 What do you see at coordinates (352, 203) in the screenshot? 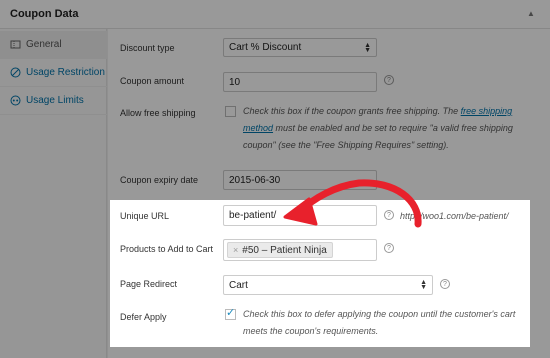
I see `annotation-arrow-icon` at bounding box center [352, 203].